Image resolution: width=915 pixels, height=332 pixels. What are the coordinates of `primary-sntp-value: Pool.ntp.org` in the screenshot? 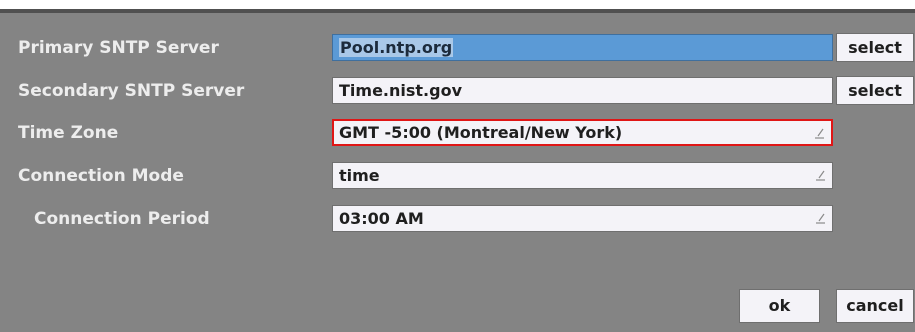 It's located at (396, 47).